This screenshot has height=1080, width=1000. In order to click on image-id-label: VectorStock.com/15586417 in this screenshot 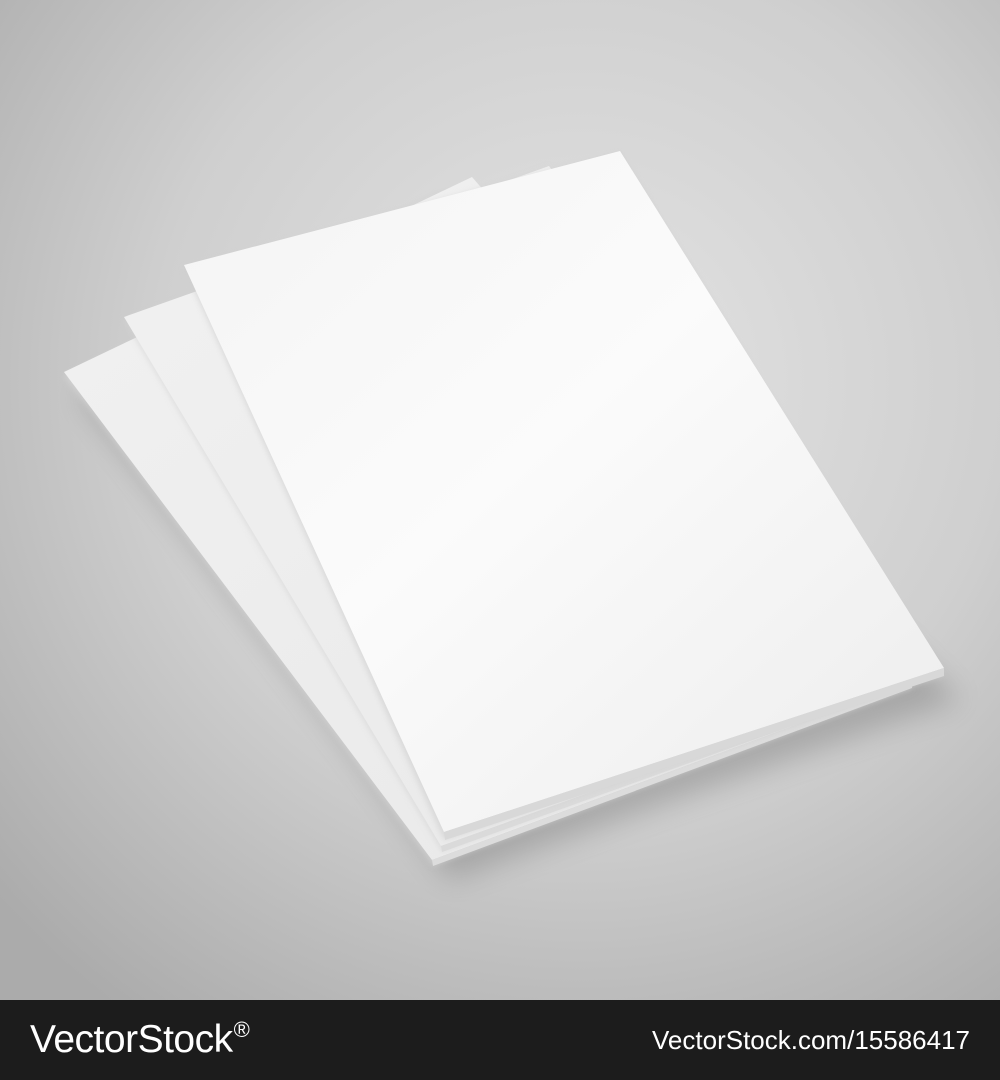, I will do `click(811, 1040)`.